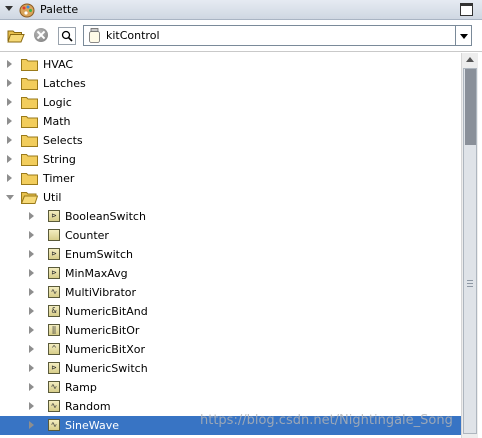 This screenshot has width=482, height=438. What do you see at coordinates (54, 311) in the screenshot?
I see `and-component-icon: &` at bounding box center [54, 311].